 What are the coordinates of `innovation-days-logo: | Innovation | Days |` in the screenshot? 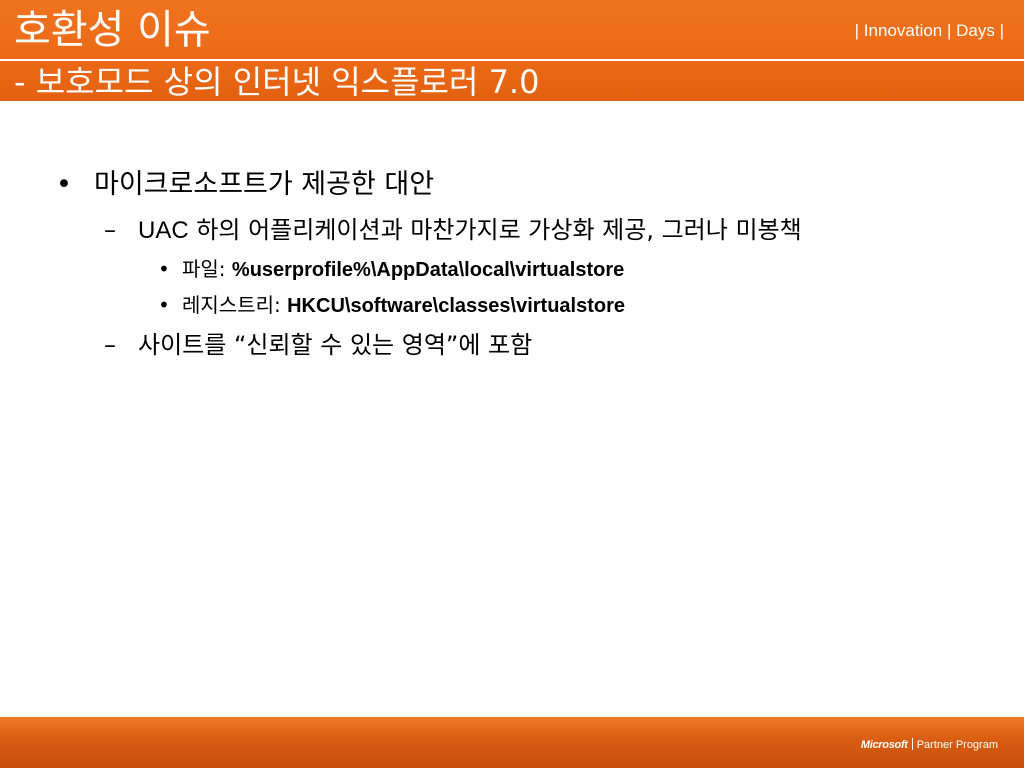 It's located at (929, 30).